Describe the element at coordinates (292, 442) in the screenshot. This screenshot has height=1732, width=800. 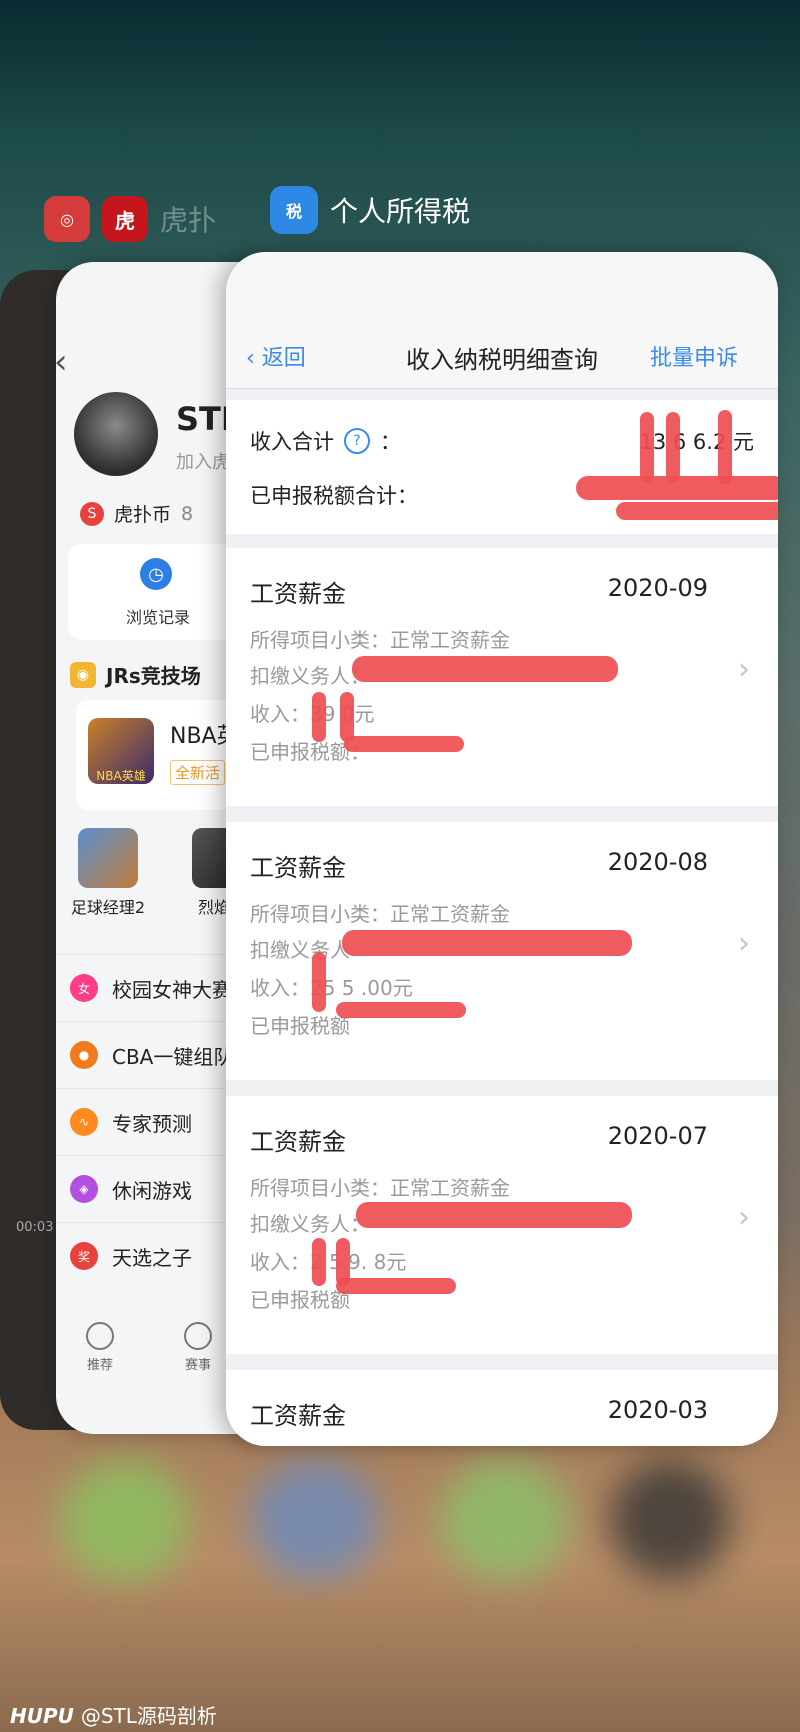
I see `income-total-label: 收入合计` at that location.